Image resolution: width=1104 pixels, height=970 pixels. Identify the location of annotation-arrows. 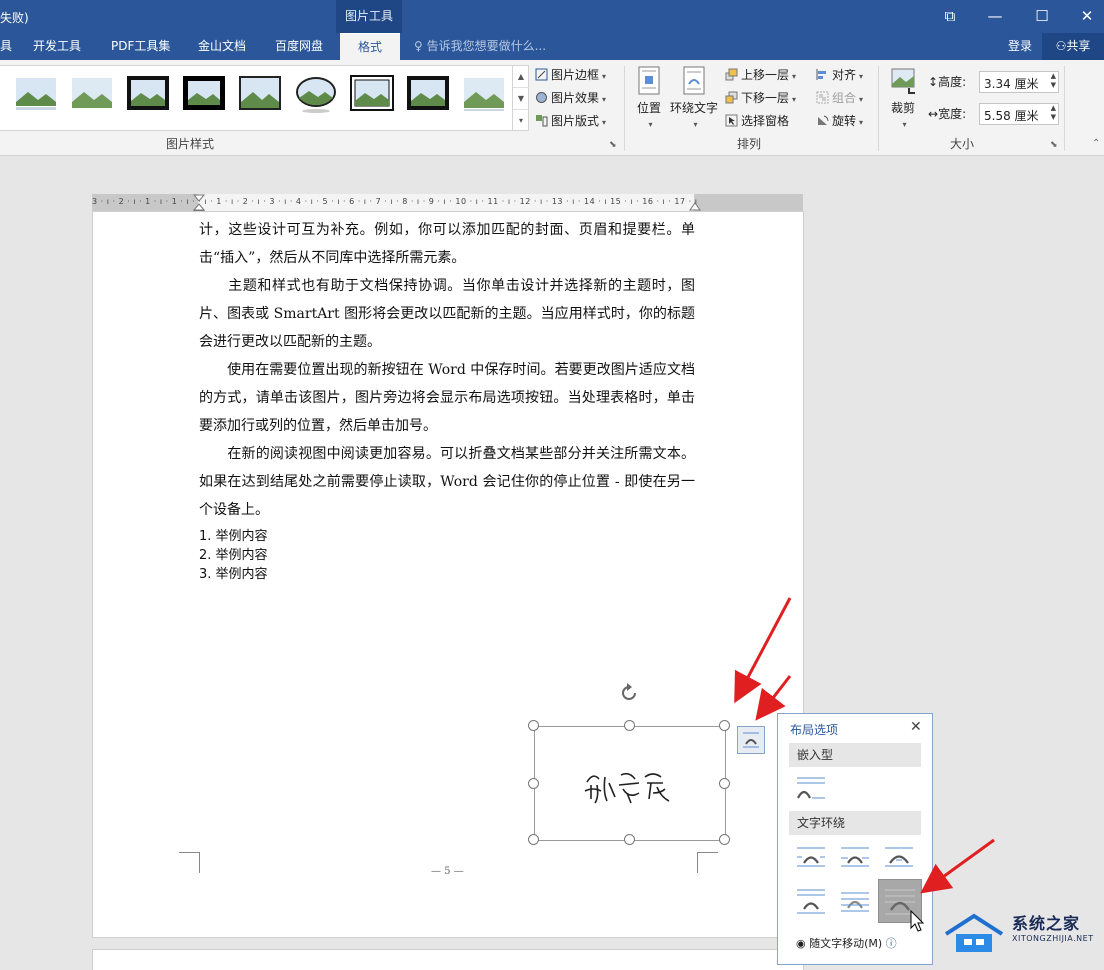
(864, 745).